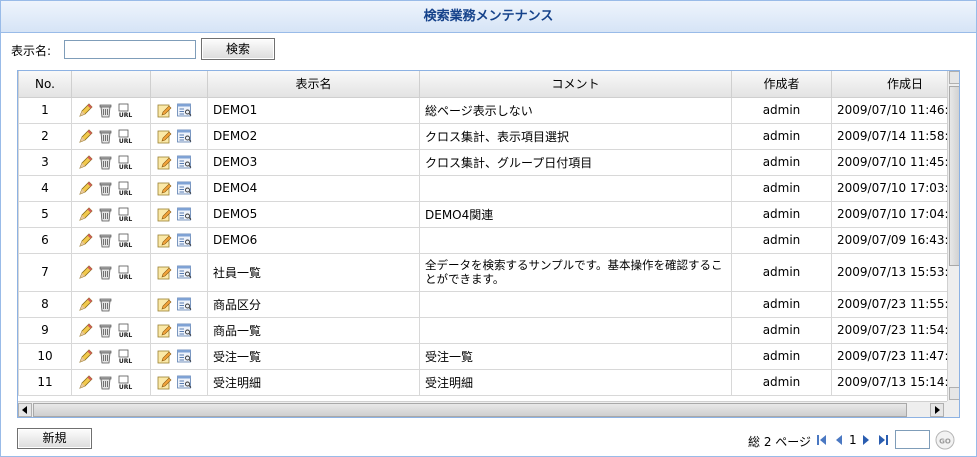 The width and height of the screenshot is (977, 457). Describe the element at coordinates (125, 335) in the screenshot. I see `svg-text: URL` at that location.